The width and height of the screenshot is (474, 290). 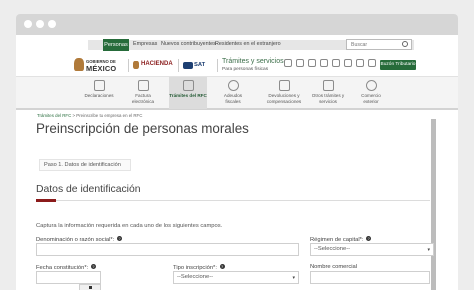 What do you see at coordinates (88, 189) in the screenshot?
I see `section-title: Datos de identificación` at bounding box center [88, 189].